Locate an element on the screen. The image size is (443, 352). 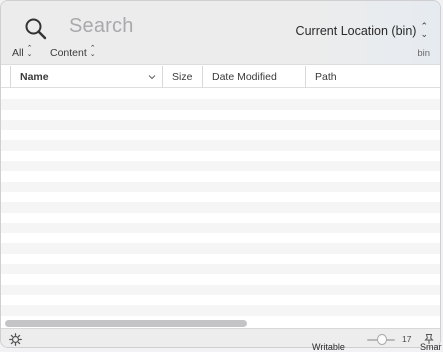
horizontal-scrollbar is located at coordinates (126, 323).